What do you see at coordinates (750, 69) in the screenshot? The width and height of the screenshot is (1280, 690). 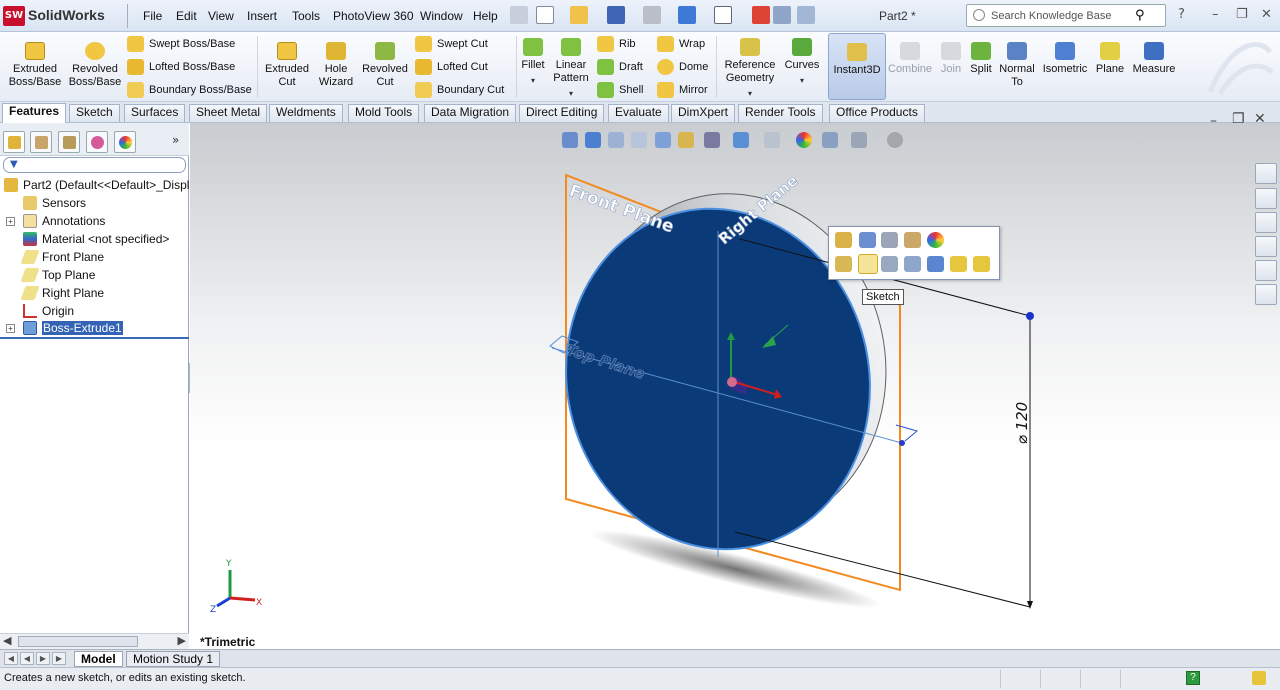 I see `reference-geometry-button: Reference Geometry ▾` at bounding box center [750, 69].